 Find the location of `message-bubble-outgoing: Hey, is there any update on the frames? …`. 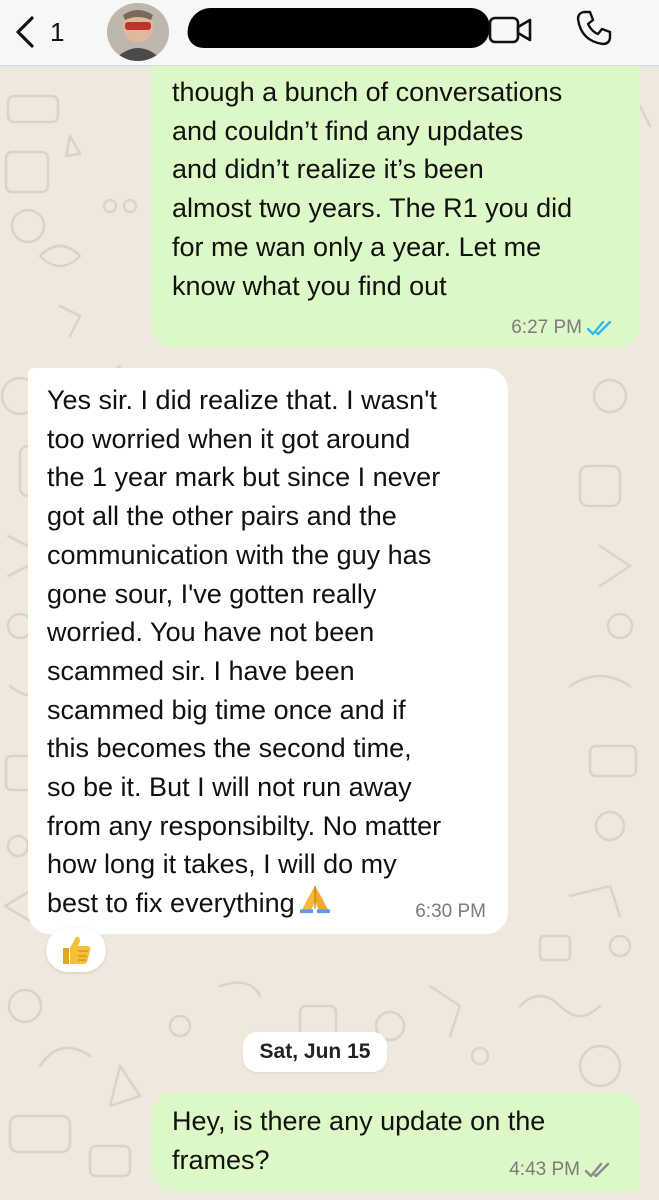

message-bubble-outgoing: Hey, is there any update on the frames? … is located at coordinates (396, 1142).